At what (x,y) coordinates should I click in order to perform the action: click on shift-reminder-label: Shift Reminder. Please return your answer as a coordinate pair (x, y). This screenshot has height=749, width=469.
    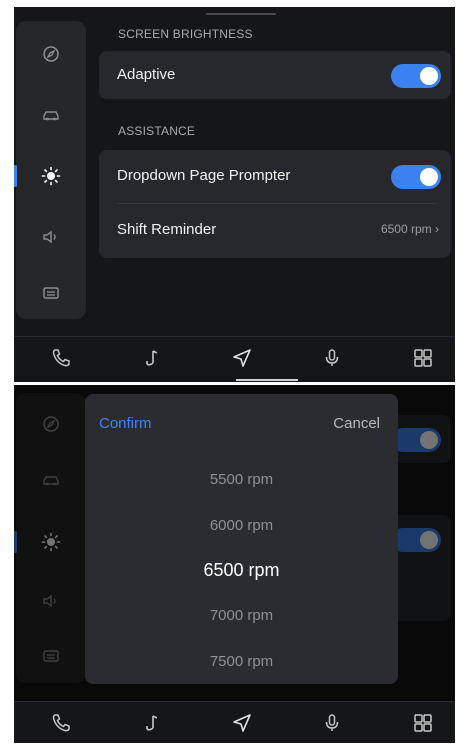
    Looking at the image, I should click on (167, 229).